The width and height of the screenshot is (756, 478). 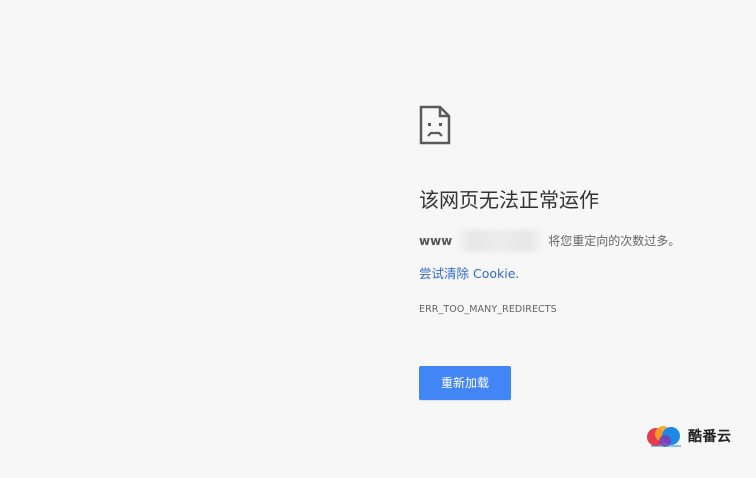 What do you see at coordinates (710, 437) in the screenshot?
I see `watermark-text: 酷番云` at bounding box center [710, 437].